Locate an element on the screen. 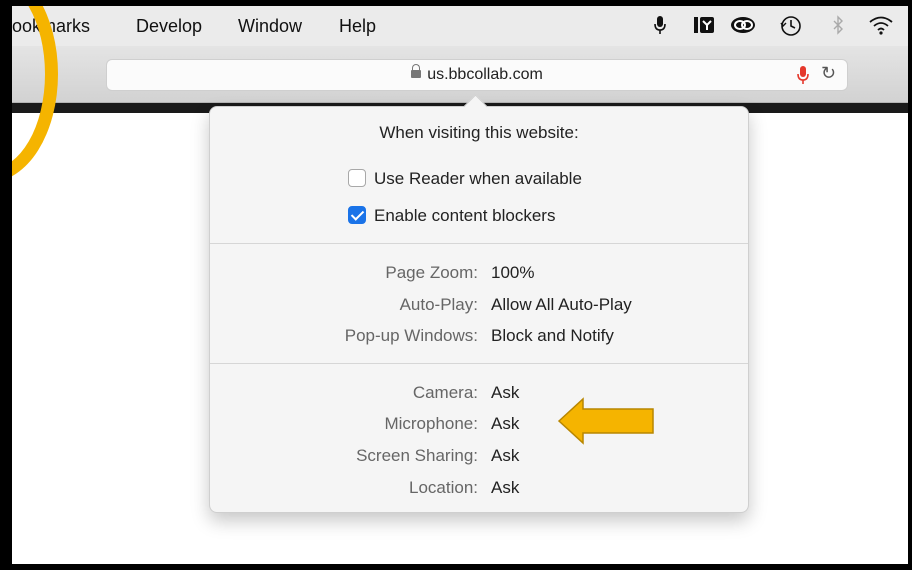 The image size is (912, 570). wifi-icon is located at coordinates (881, 27).